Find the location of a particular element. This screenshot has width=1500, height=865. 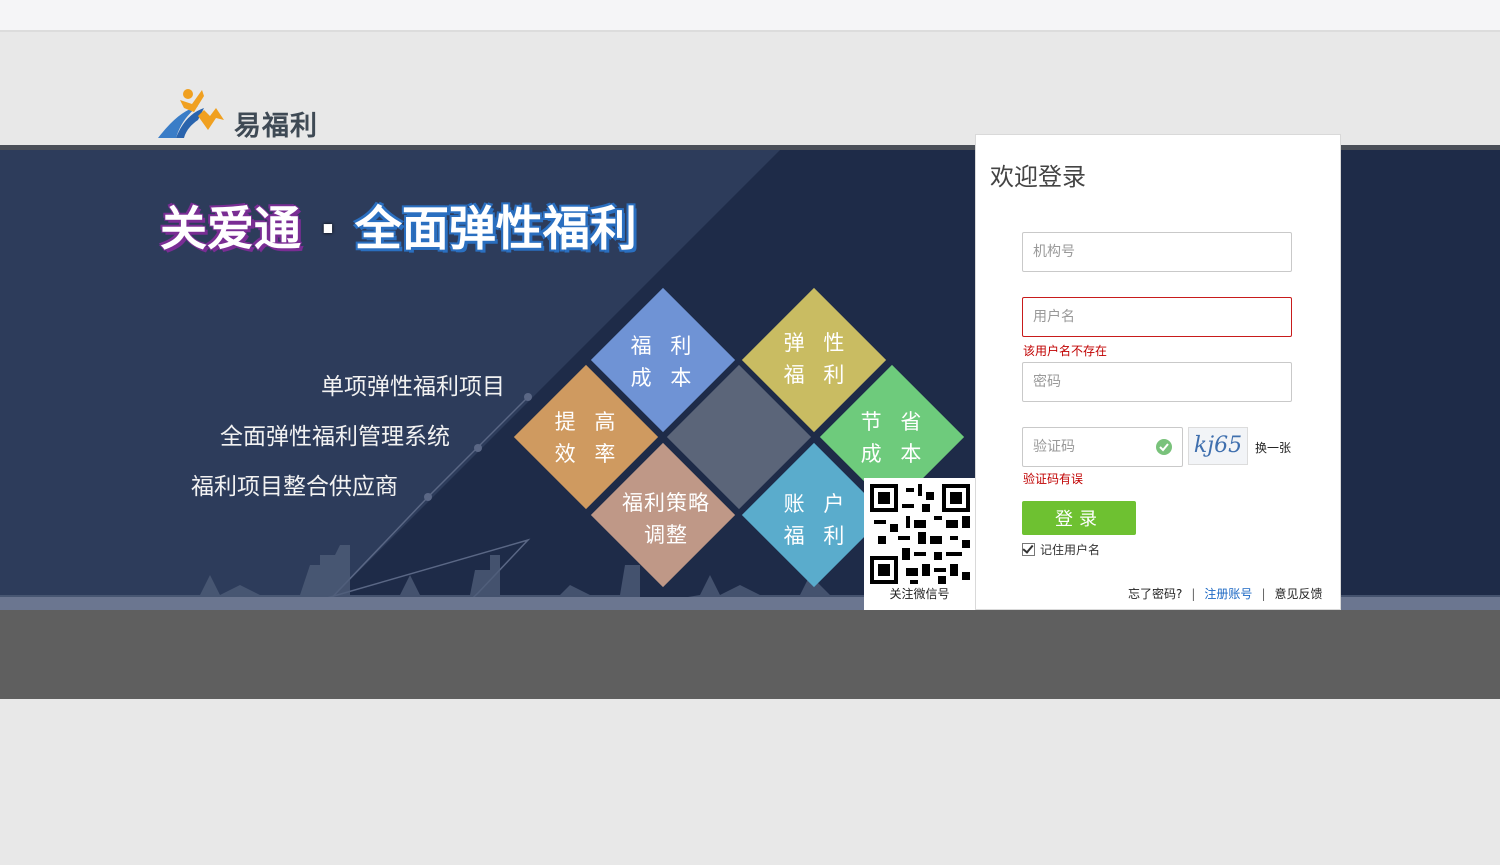

remember-label: 记住用户名 is located at coordinates (1070, 550).